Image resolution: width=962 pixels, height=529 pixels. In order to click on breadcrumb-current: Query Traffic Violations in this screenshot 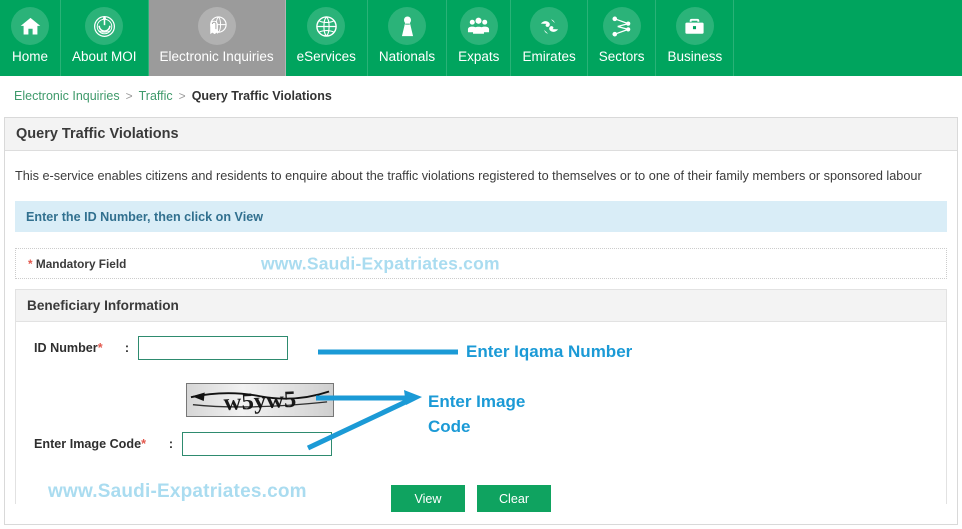, I will do `click(261, 96)`.